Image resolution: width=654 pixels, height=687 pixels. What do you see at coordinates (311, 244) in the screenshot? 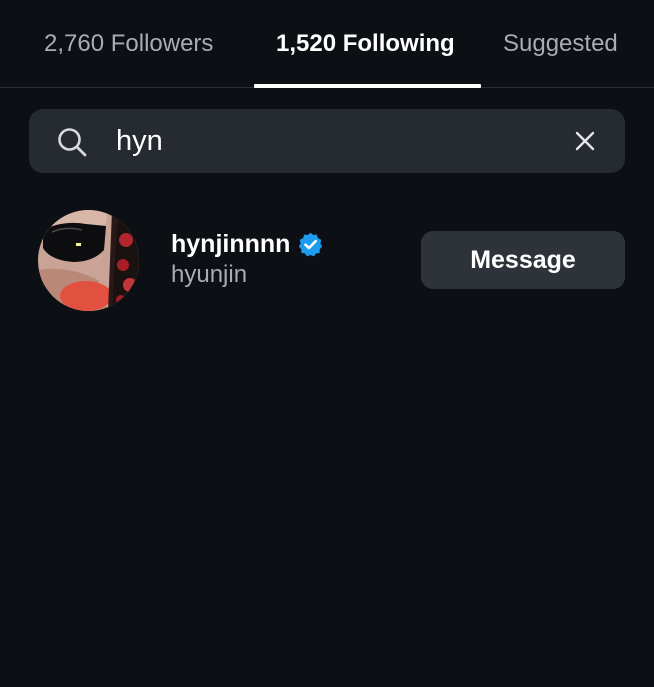
I see `verified-badge-icon` at bounding box center [311, 244].